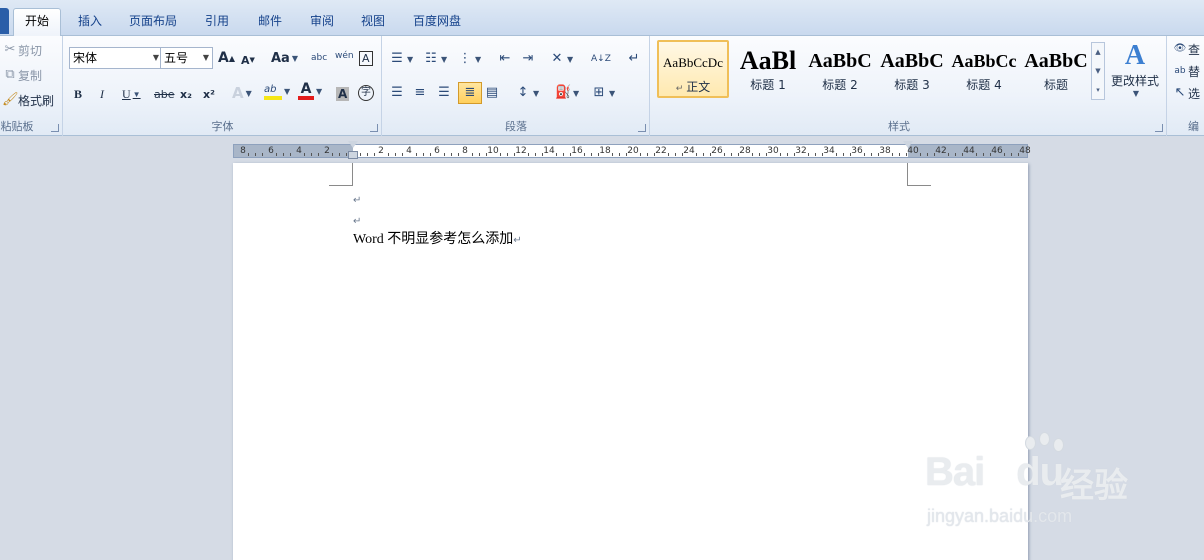 This screenshot has height=560, width=1204. What do you see at coordinates (116, 58) in the screenshot?
I see `font-family-select: 宋体 ▼` at bounding box center [116, 58].